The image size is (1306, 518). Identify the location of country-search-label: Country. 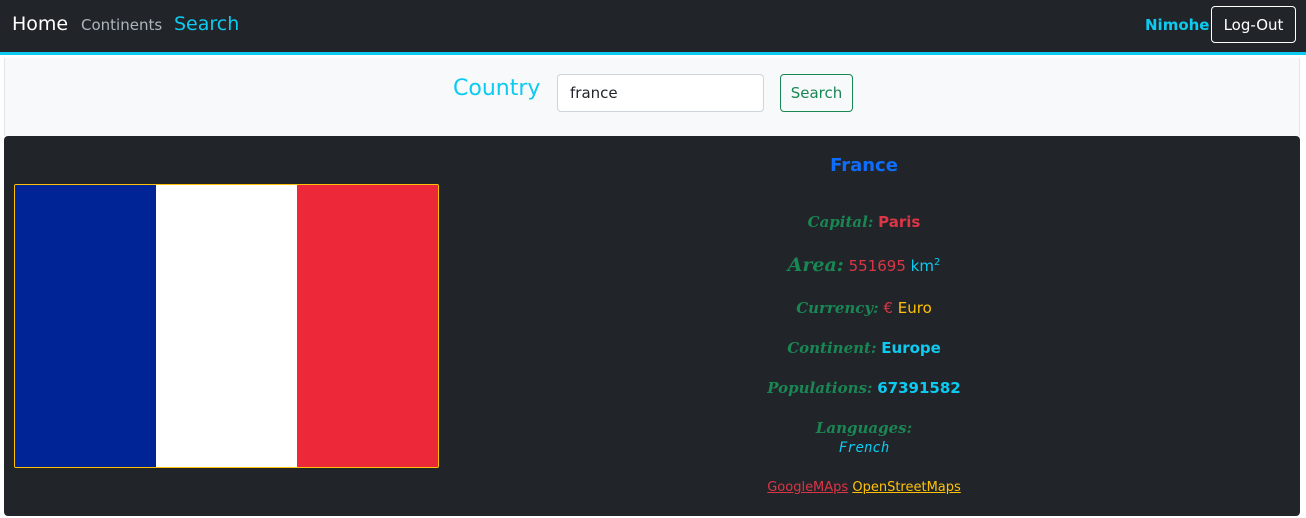
(497, 88).